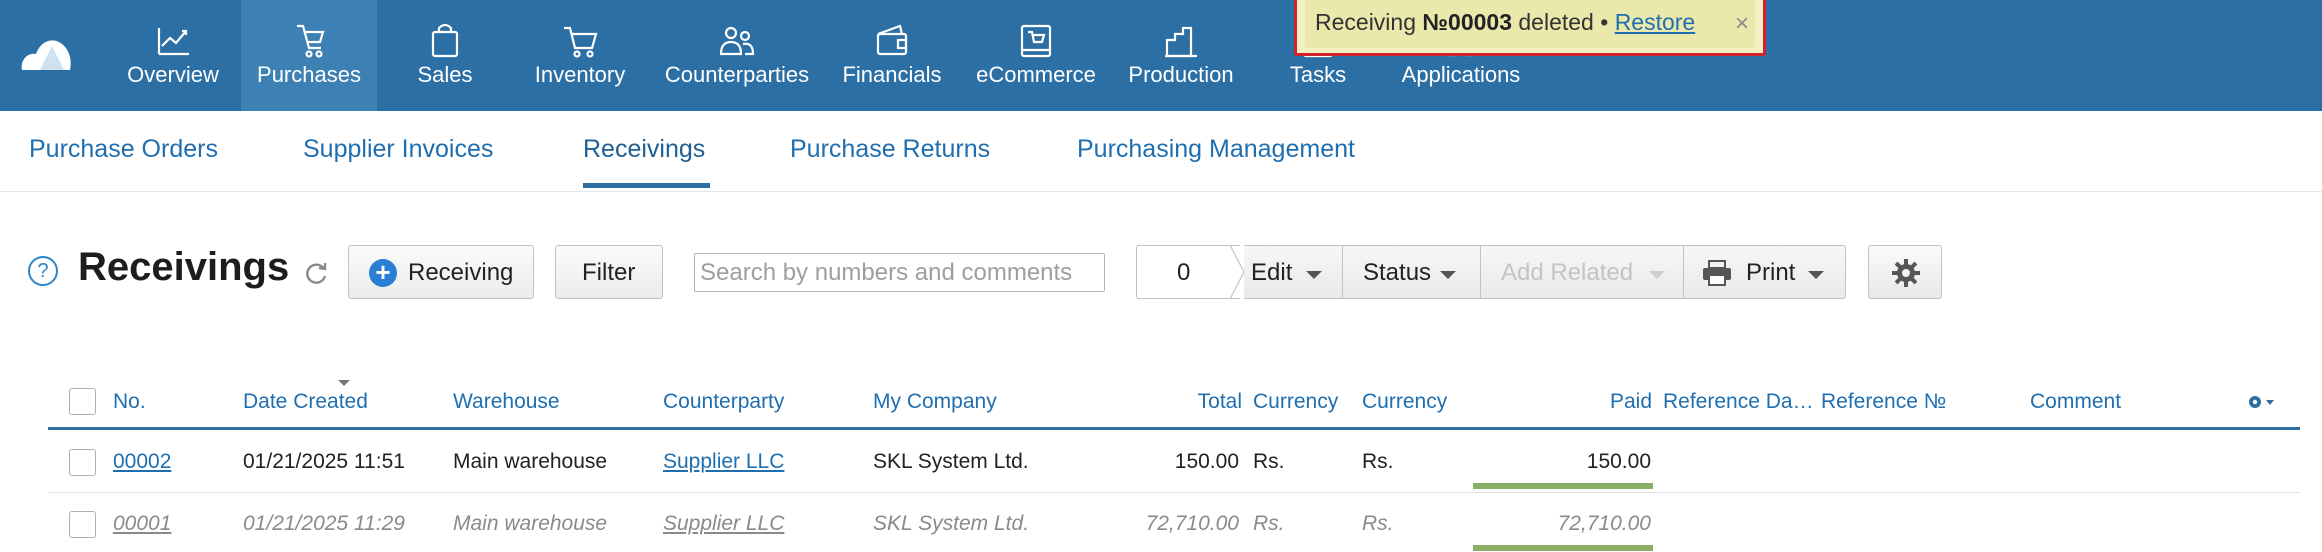  I want to click on tab-receivings: Receivings, so click(644, 149).